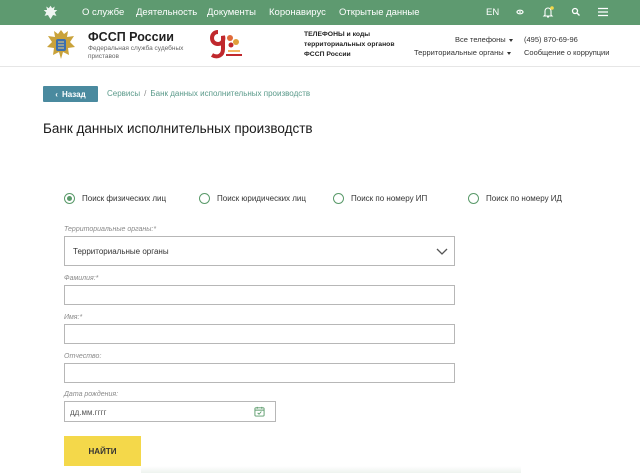  Describe the element at coordinates (83, 356) in the screenshot. I see `patronymic-label: Отчество:` at that location.